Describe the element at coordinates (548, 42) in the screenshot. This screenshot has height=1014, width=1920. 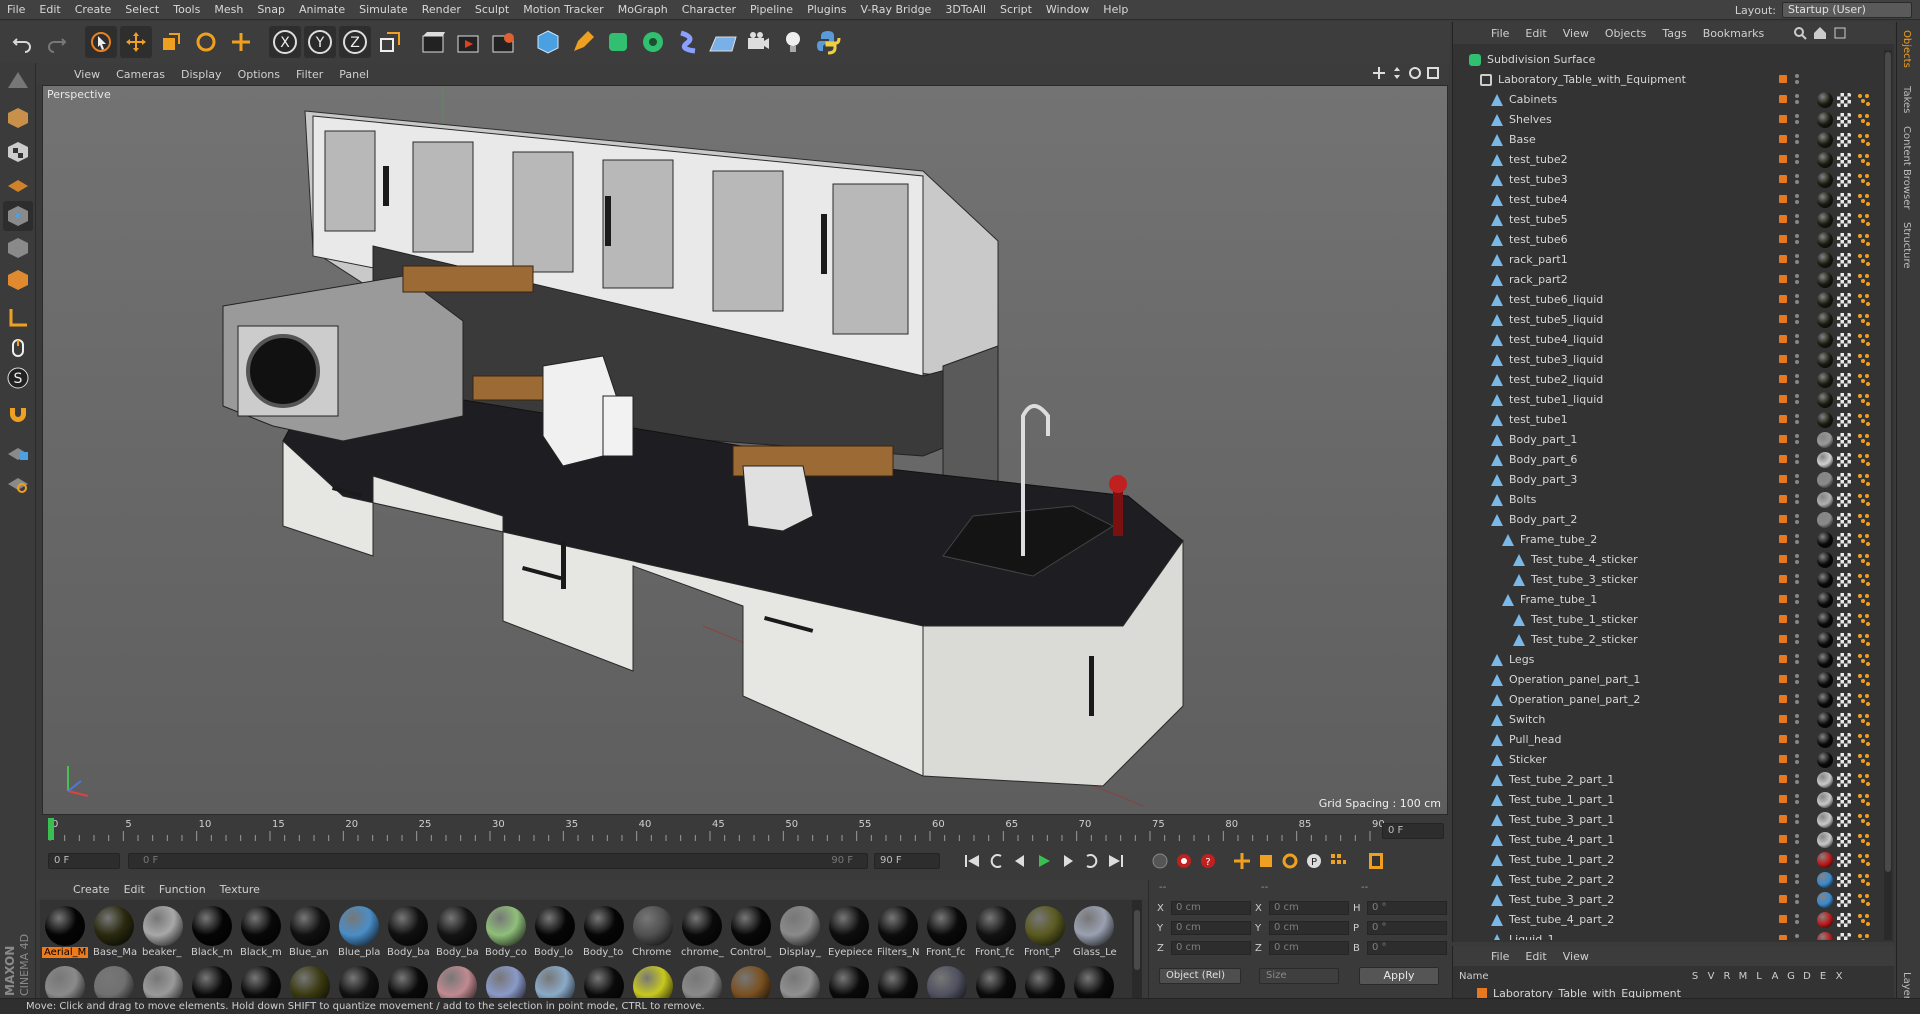
I see `cube-icon` at that location.